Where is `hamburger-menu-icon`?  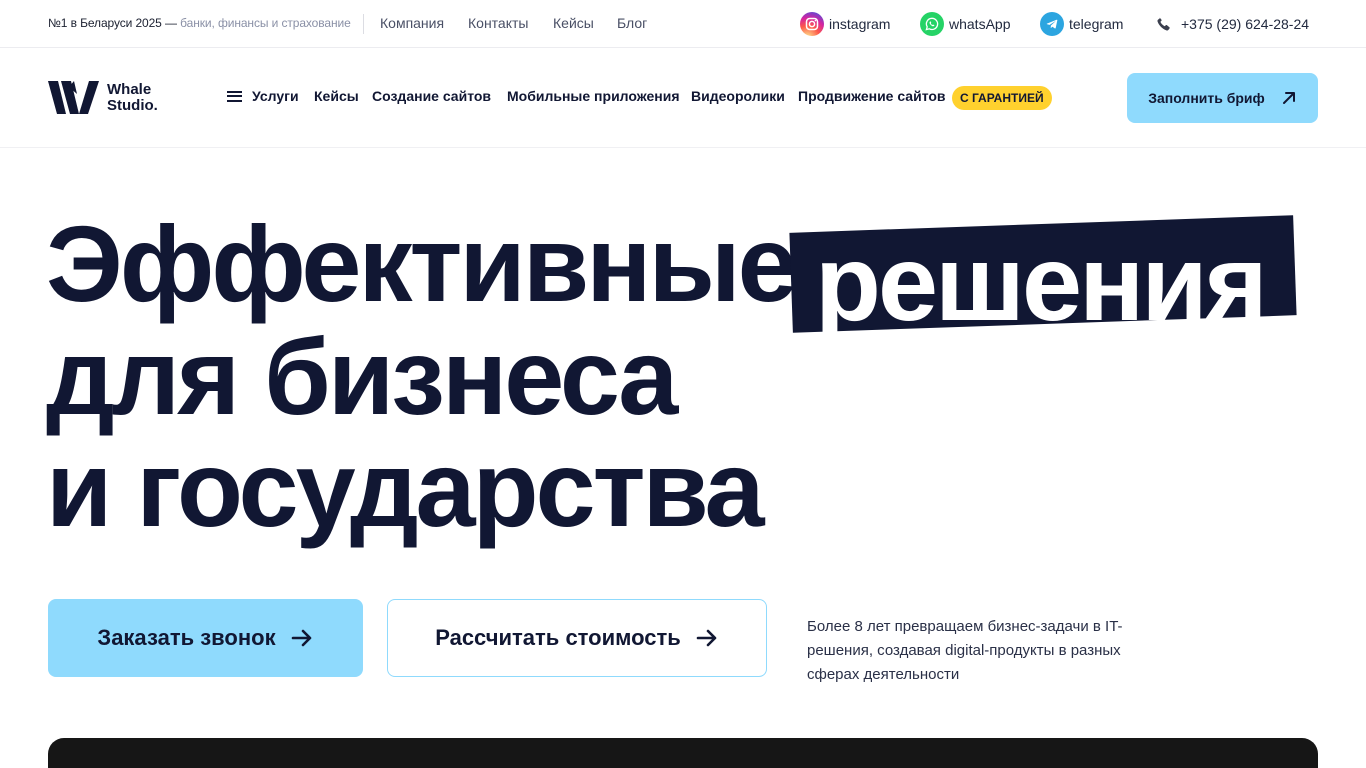 hamburger-menu-icon is located at coordinates (234, 96).